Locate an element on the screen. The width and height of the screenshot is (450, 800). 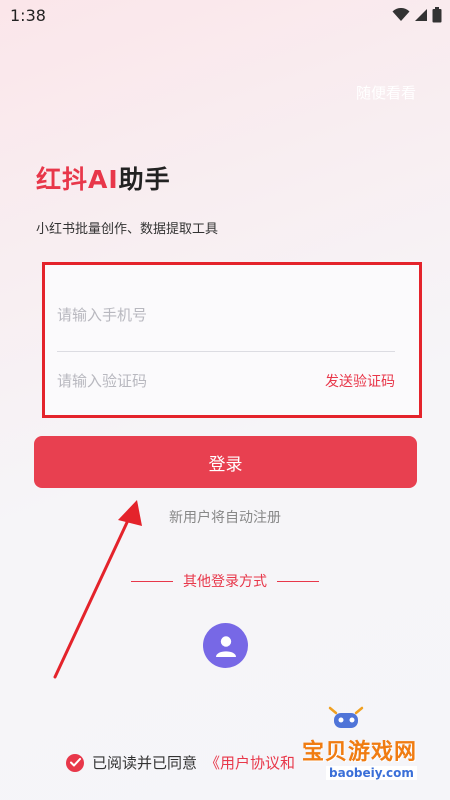
battery-icon is located at coordinates (437, 15).